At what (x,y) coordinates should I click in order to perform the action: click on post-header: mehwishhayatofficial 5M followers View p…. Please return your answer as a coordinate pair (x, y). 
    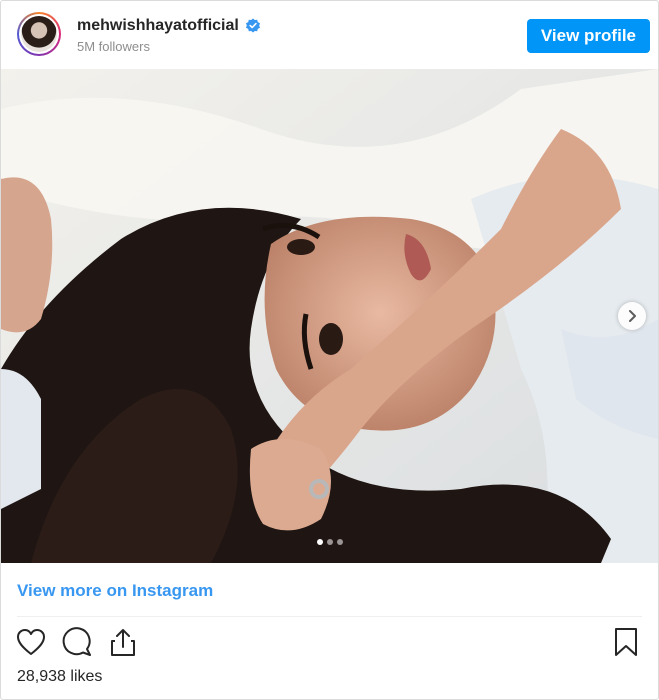
    Looking at the image, I should click on (329, 35).